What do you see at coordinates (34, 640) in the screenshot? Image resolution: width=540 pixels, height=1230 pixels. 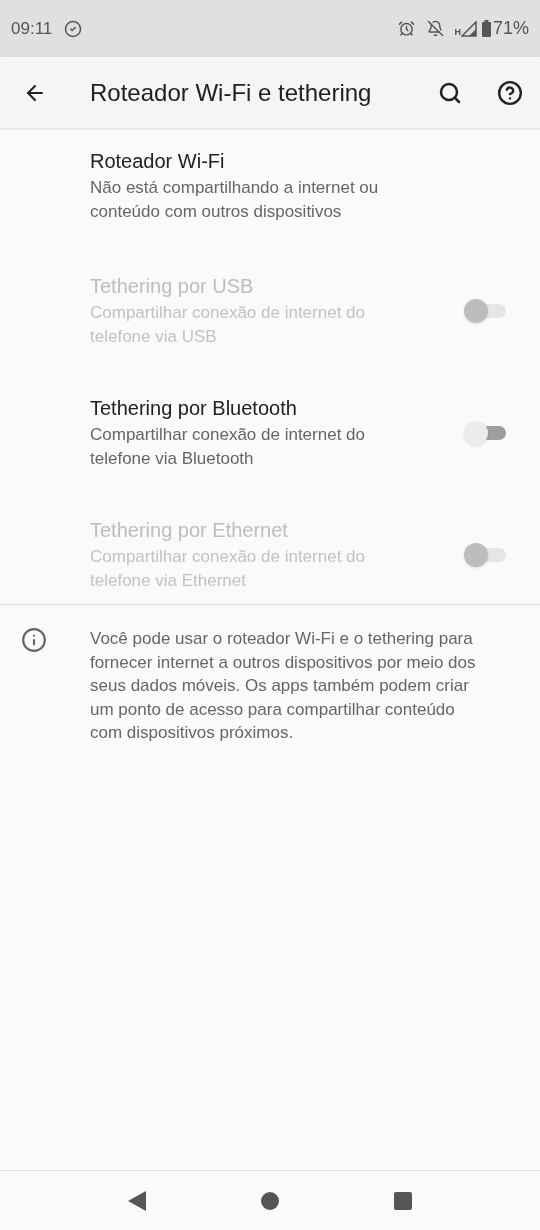 I see `info-icon` at bounding box center [34, 640].